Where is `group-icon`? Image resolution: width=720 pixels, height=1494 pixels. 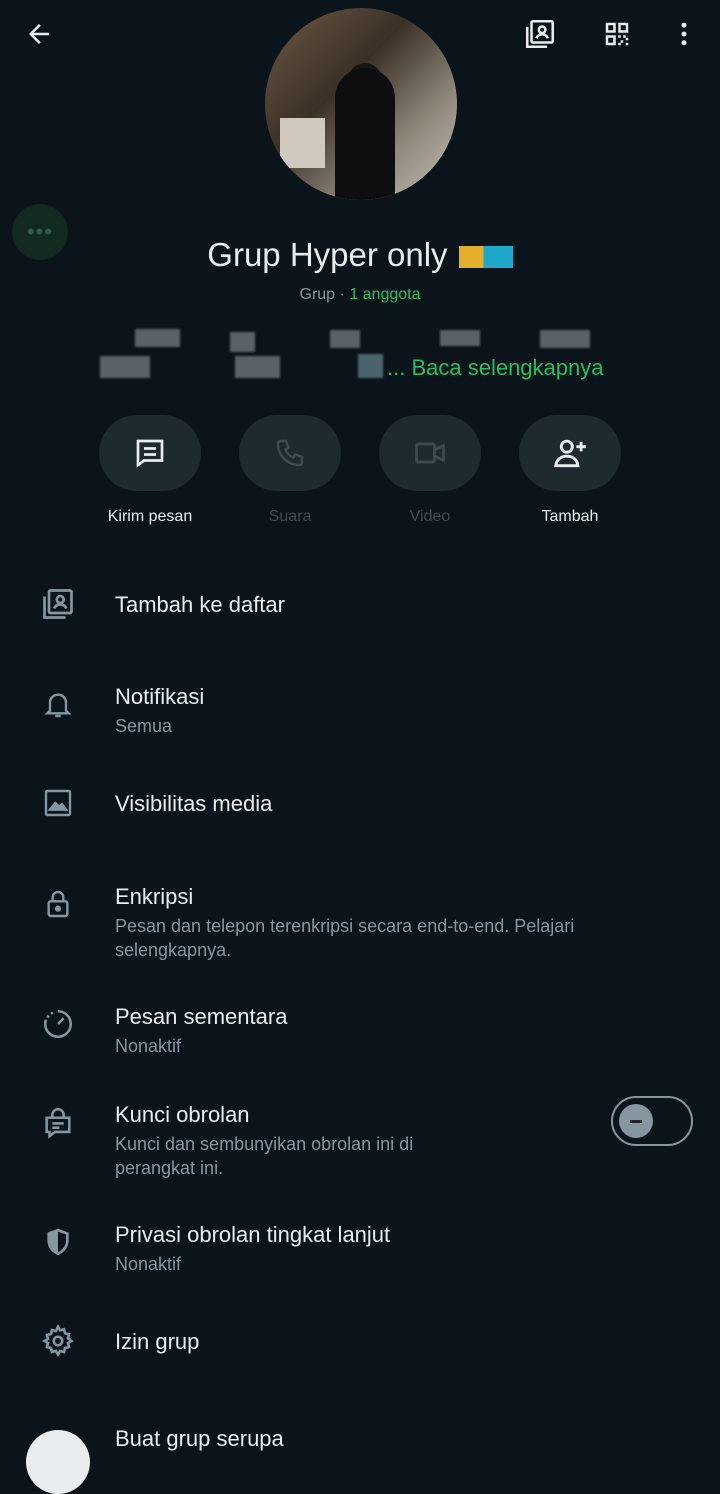
group-icon is located at coordinates (58, 1462).